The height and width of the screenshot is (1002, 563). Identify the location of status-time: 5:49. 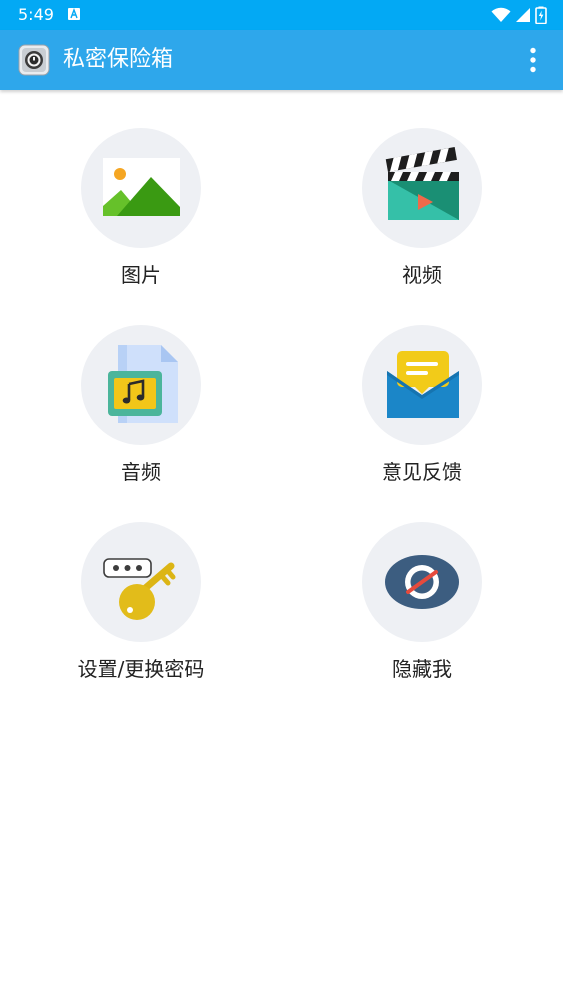
(36, 14).